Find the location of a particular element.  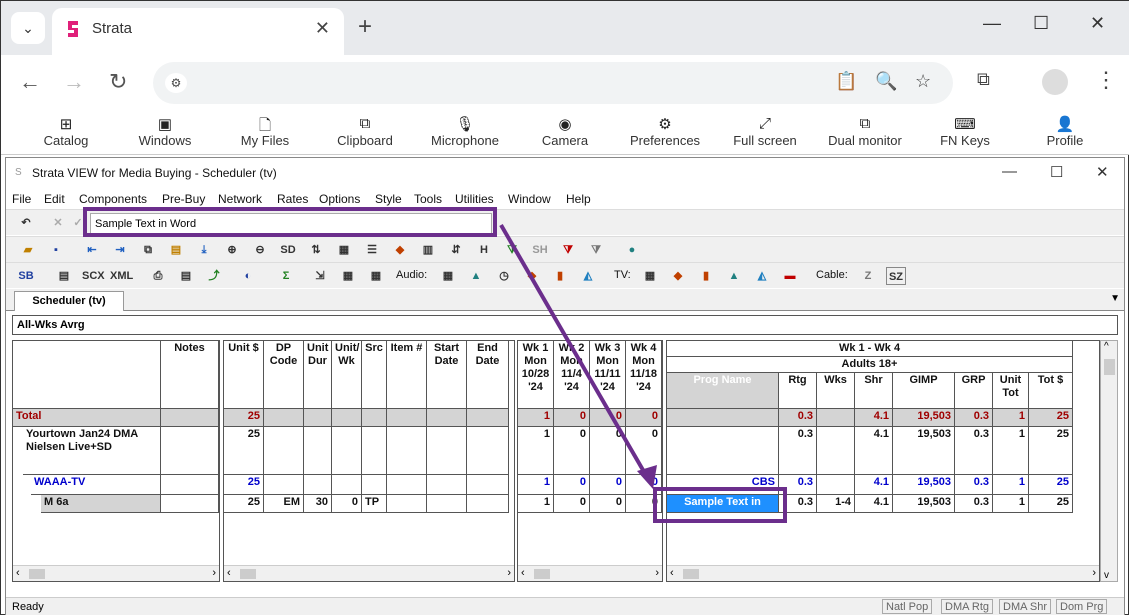

omnibox: ⚙ 📋 🔍 ☆ is located at coordinates (553, 83).